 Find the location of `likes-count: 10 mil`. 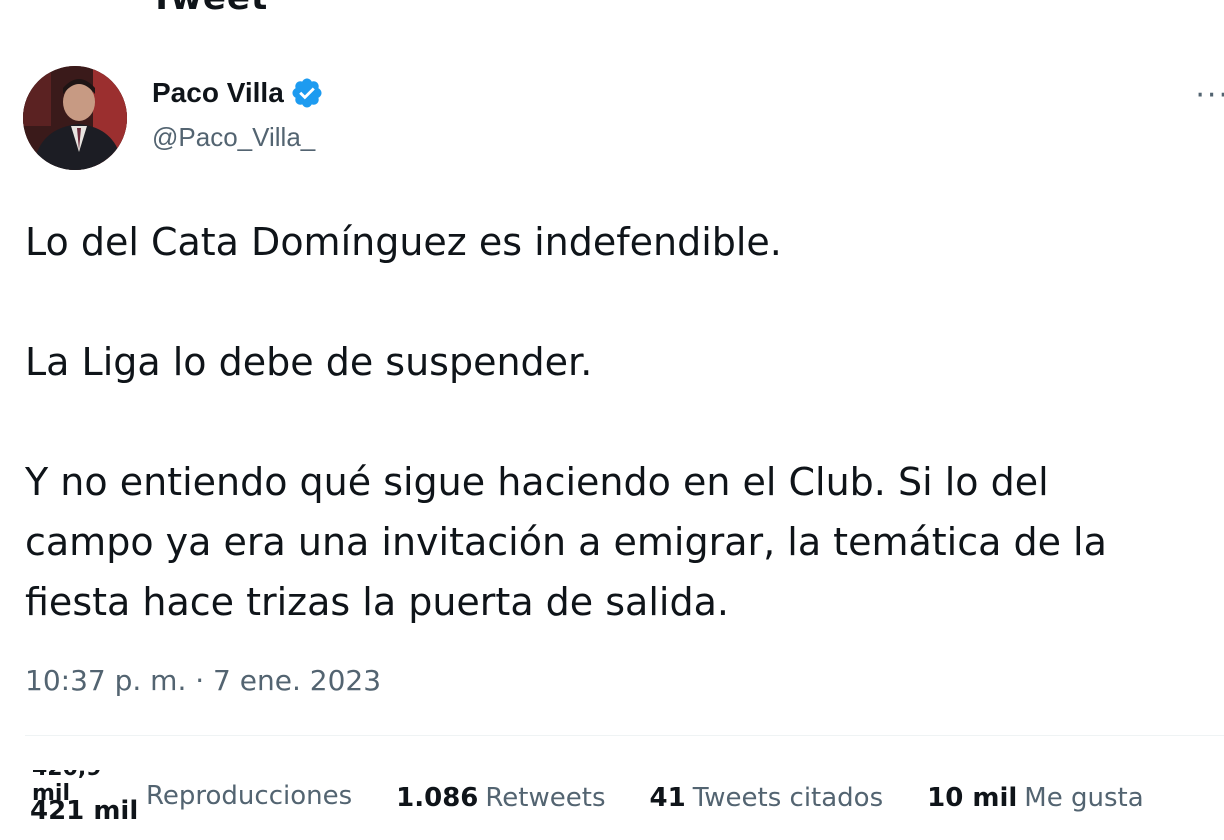

likes-count: 10 mil is located at coordinates (972, 798).